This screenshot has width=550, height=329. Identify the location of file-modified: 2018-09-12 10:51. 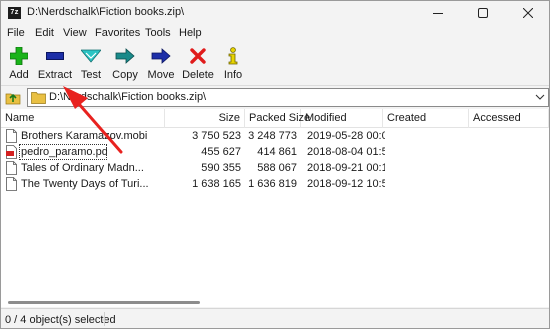
(346, 184).